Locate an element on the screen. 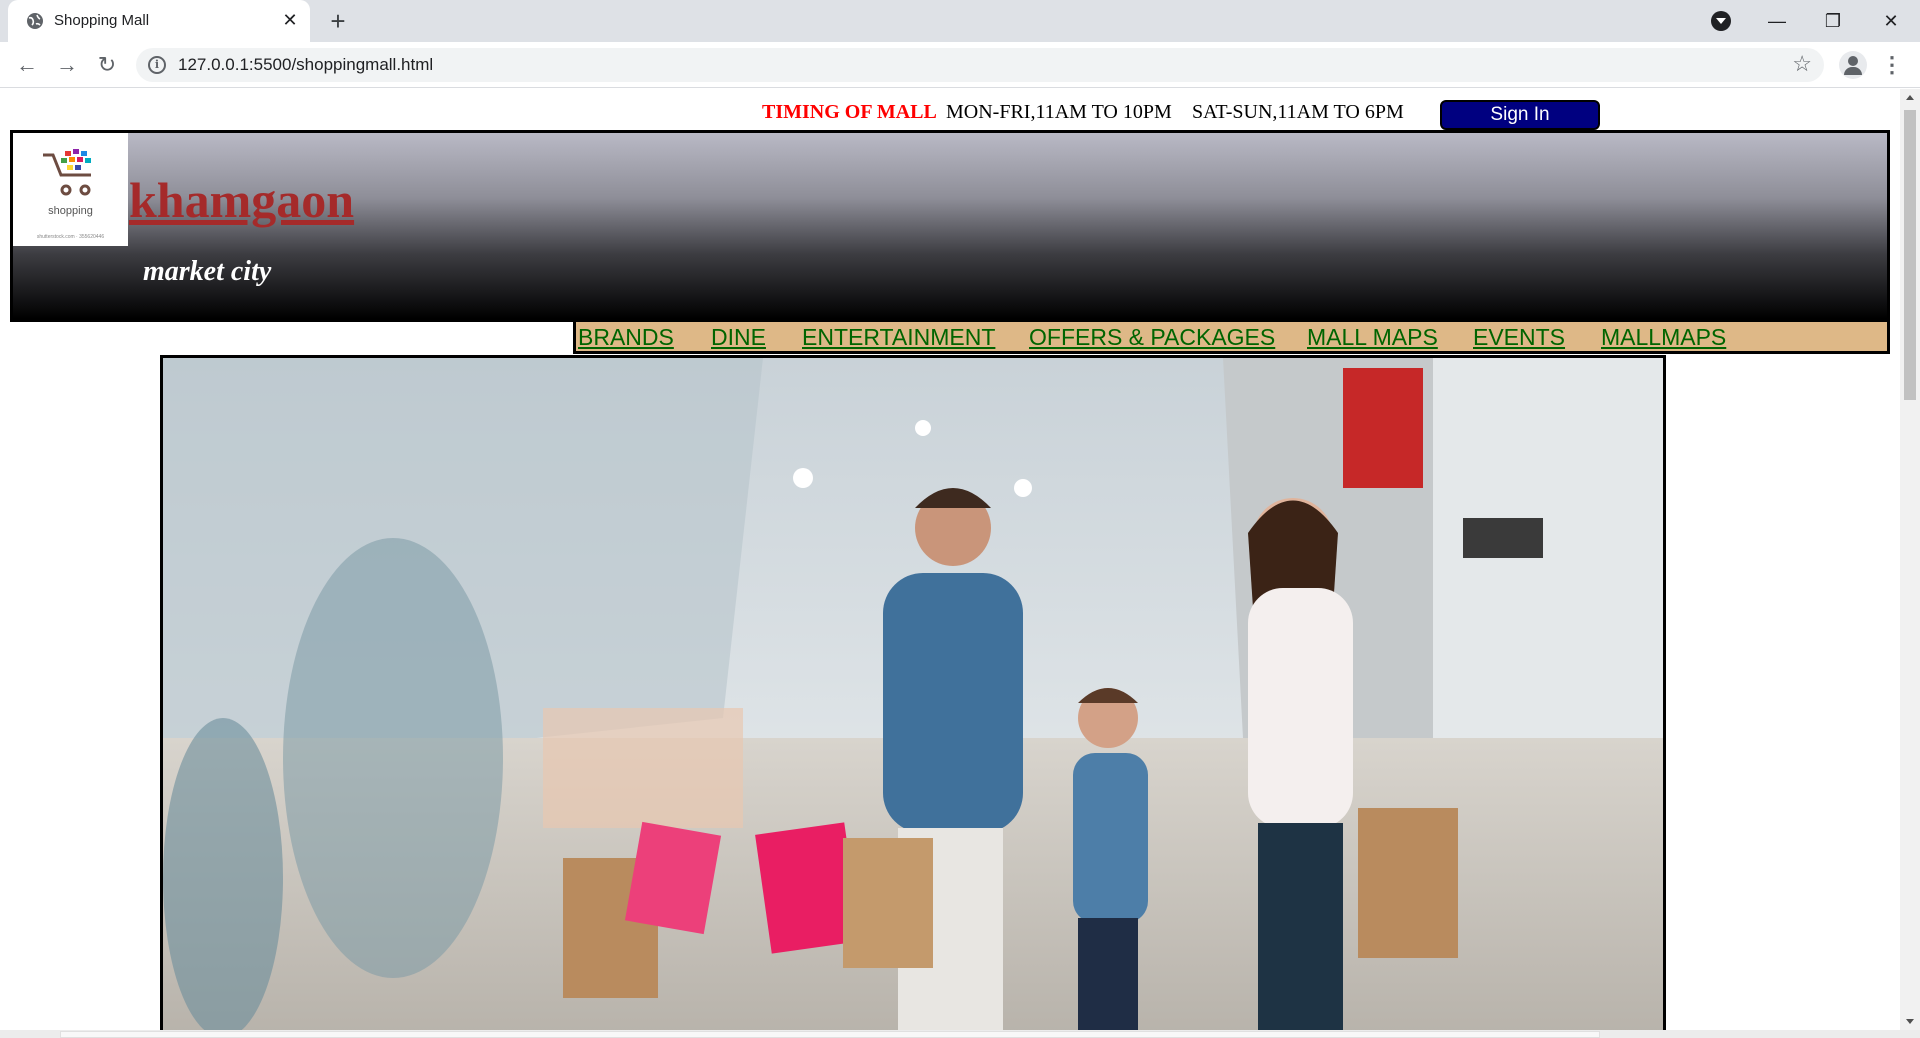 The image size is (1920, 1038). nav-link-dine: DINE is located at coordinates (738, 337).